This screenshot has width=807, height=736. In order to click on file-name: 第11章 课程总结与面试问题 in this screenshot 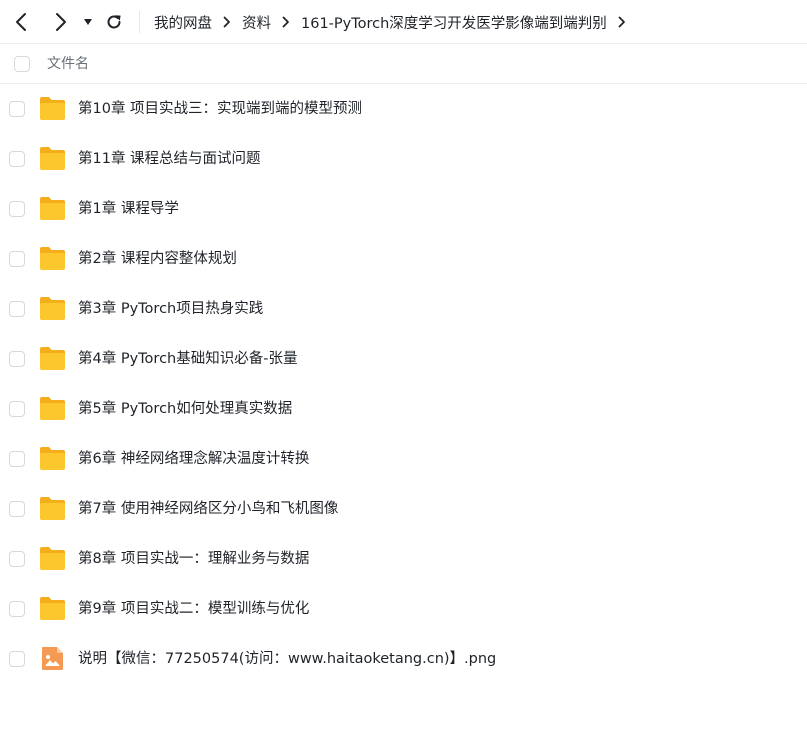, I will do `click(169, 159)`.